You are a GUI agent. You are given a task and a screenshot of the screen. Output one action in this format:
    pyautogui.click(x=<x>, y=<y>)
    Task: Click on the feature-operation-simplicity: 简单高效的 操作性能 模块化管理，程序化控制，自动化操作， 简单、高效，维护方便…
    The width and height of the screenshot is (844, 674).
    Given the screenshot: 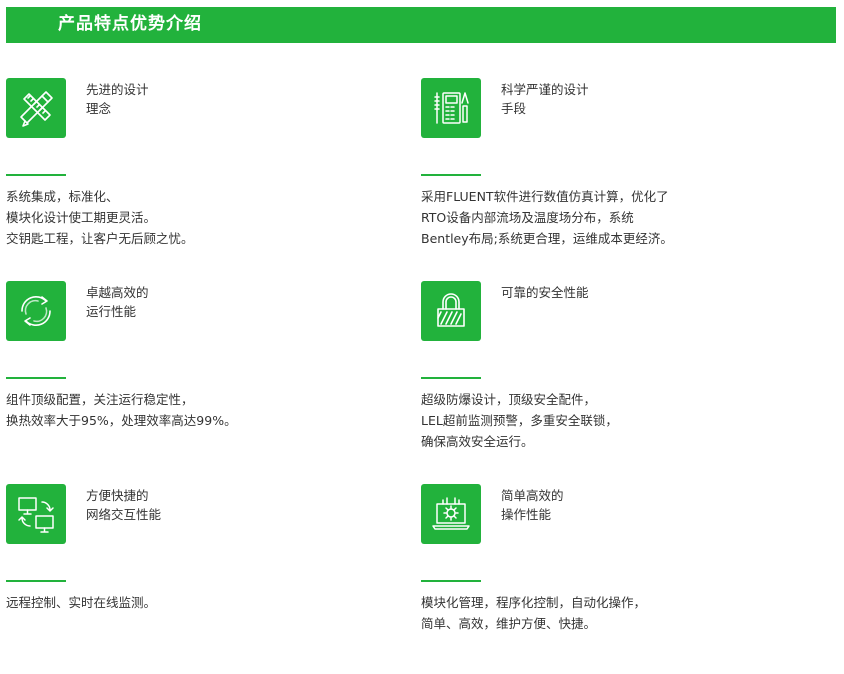 What is the action you would take?
    pyautogui.click(x=628, y=579)
    